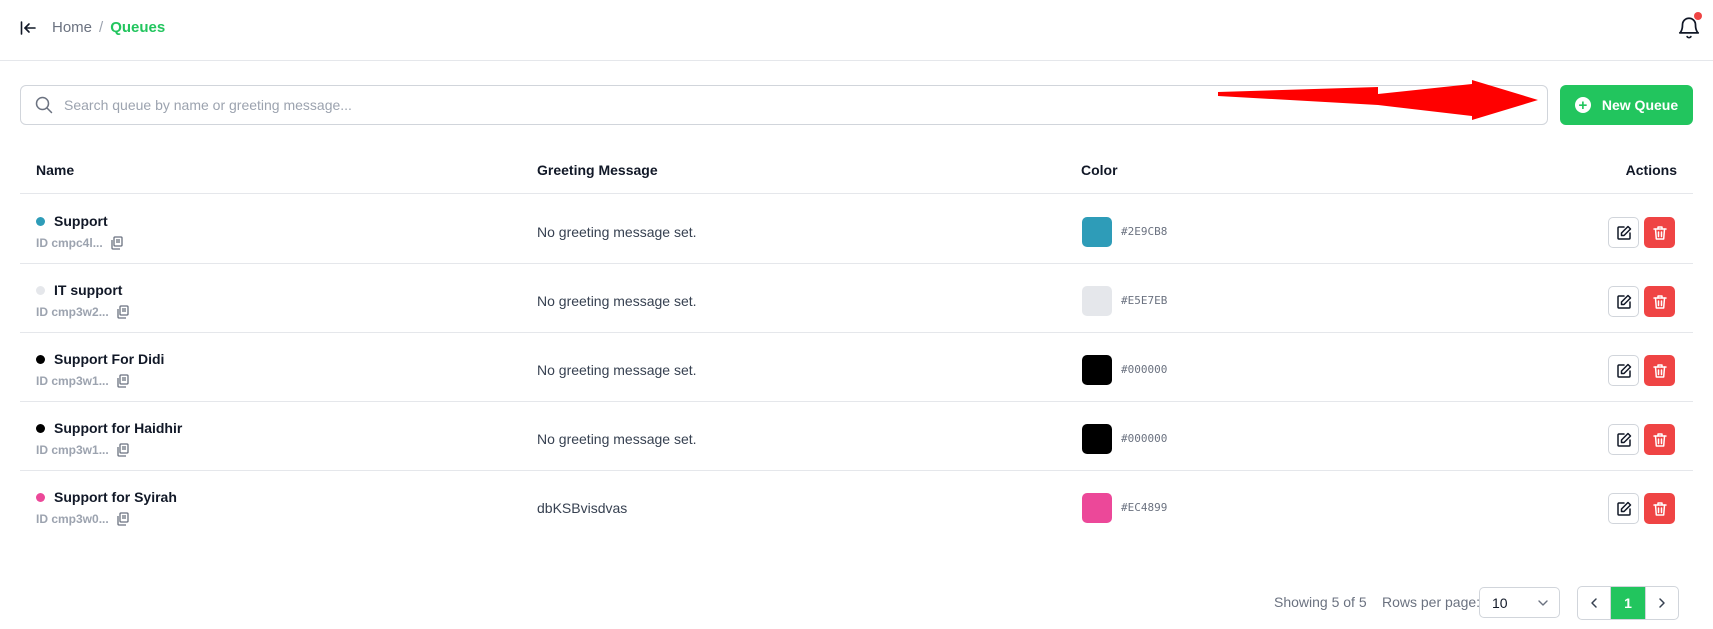 The height and width of the screenshot is (629, 1713). I want to click on notification-badge, so click(1698, 16).